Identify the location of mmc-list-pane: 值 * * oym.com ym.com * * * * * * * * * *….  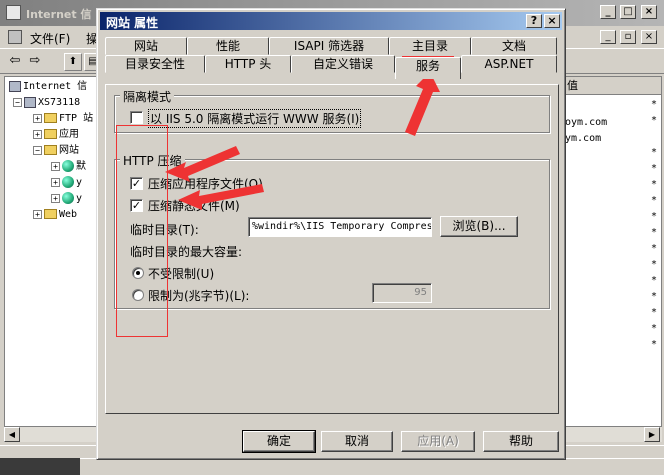
(612, 257).